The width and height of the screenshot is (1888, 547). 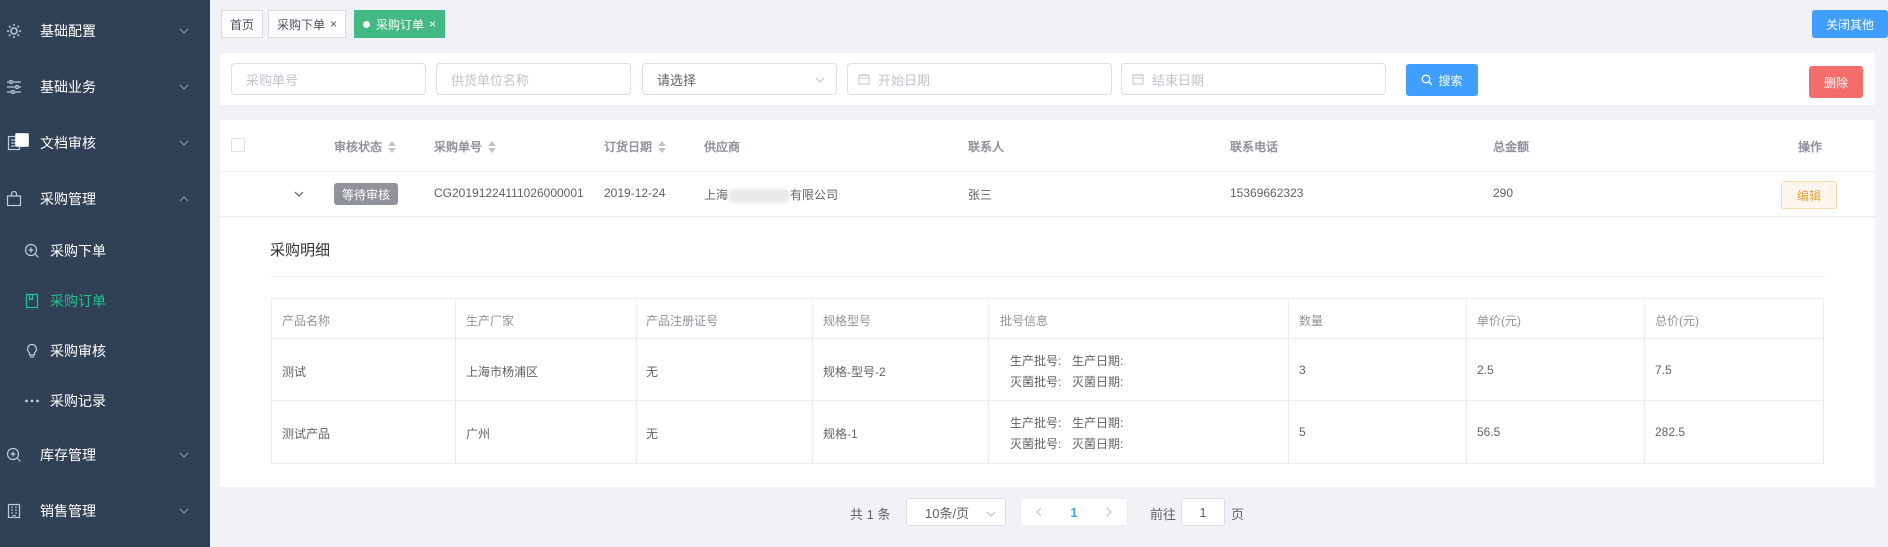 I want to click on tags-view-bar: 首页 采购下单 × 采购订单 ×, so click(x=1049, y=22).